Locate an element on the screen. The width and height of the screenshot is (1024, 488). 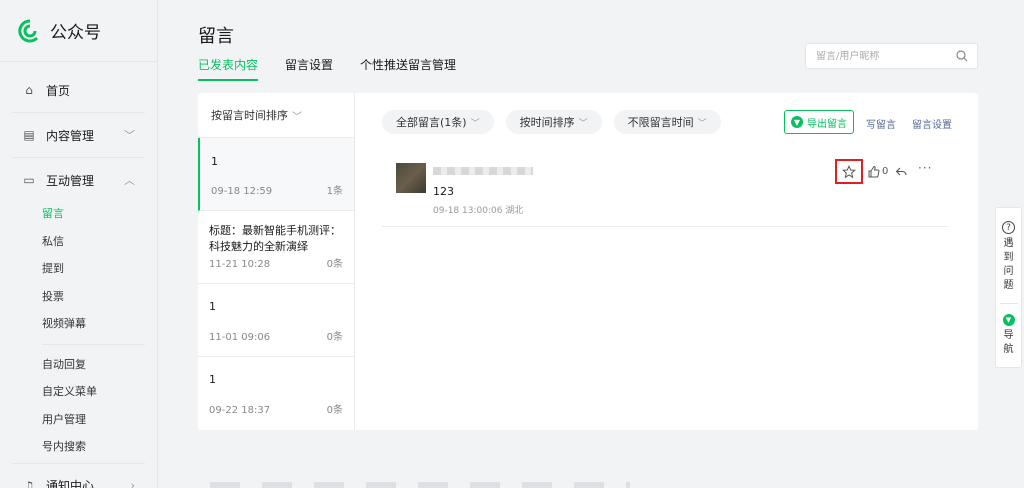
list-item: 标题：最新智能手机测评：科技魅力的全新演绎 11-21 10:28 0条 is located at coordinates (276, 247).